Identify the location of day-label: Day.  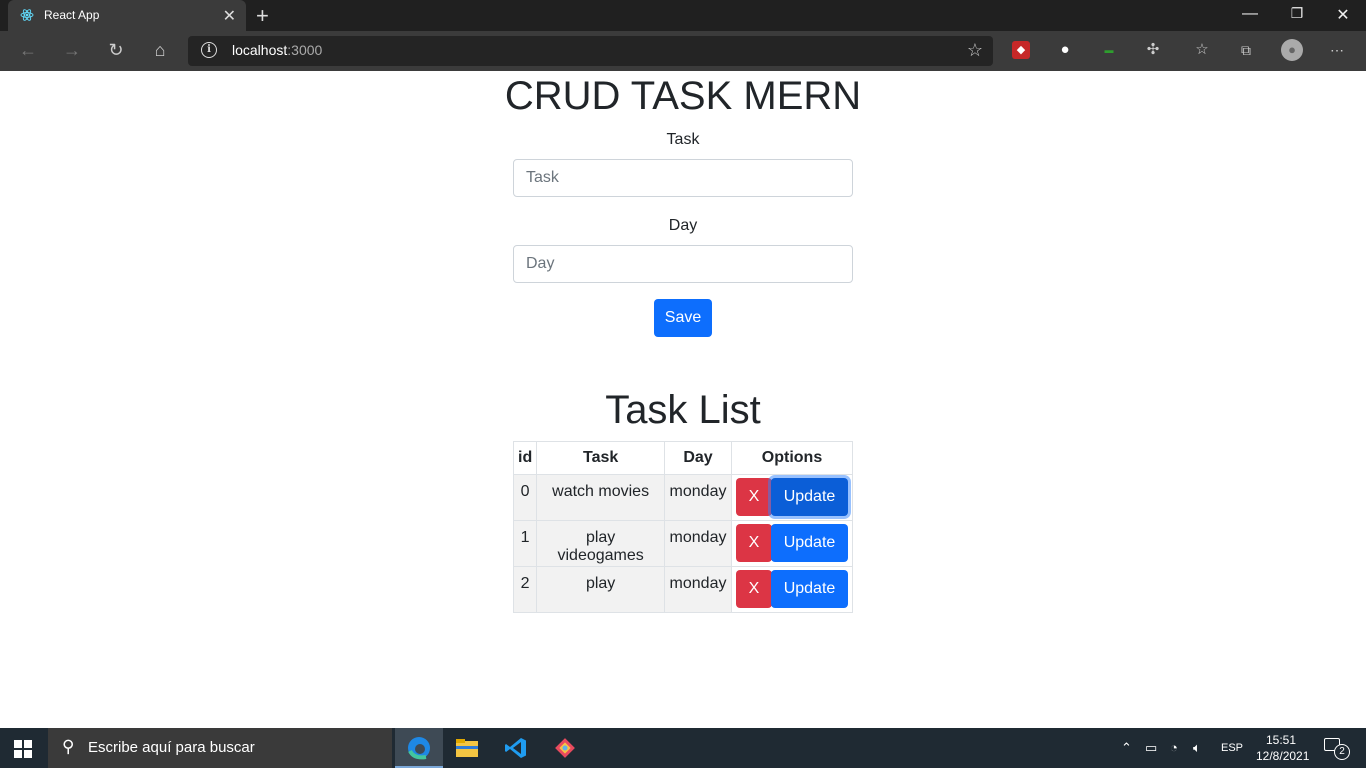
(683, 225).